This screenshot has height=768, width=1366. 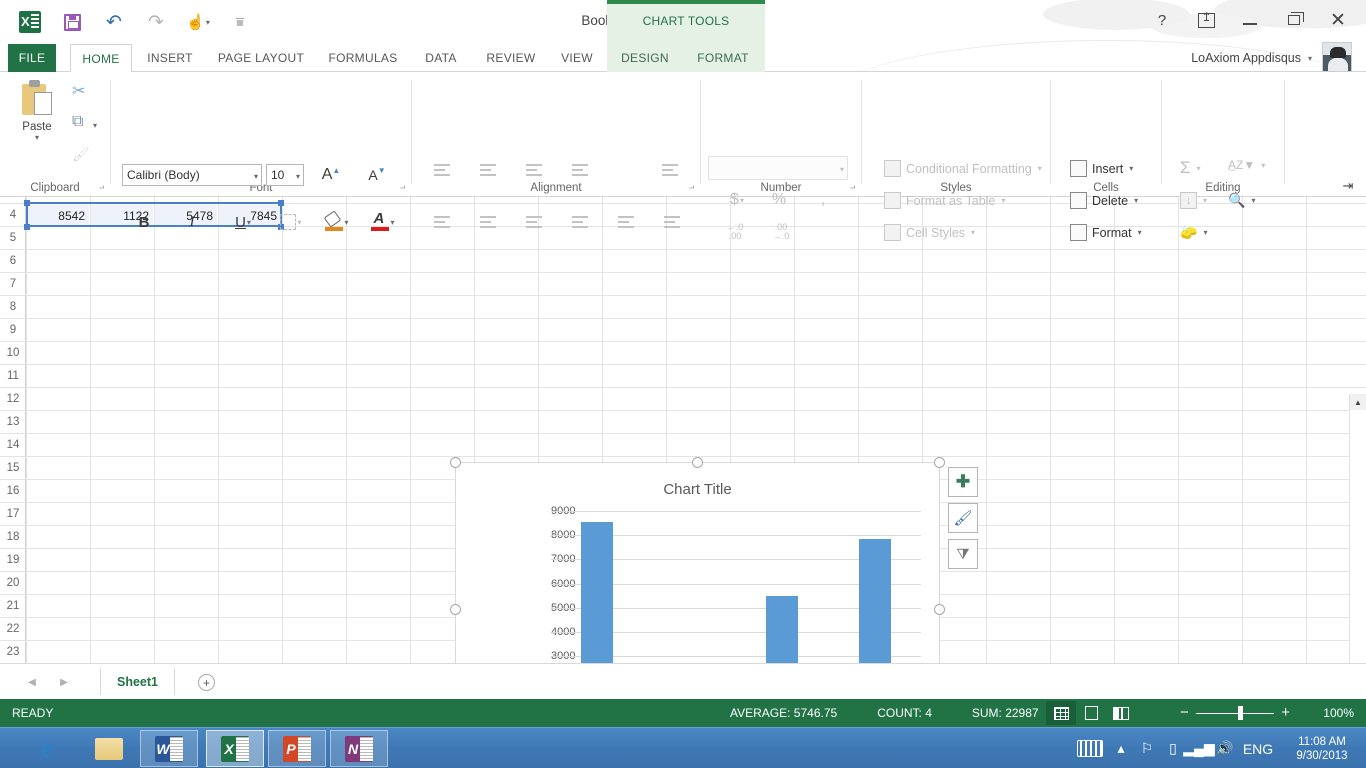 What do you see at coordinates (1198, 748) in the screenshot?
I see `network-signal-icon: ▂▄▆` at bounding box center [1198, 748].